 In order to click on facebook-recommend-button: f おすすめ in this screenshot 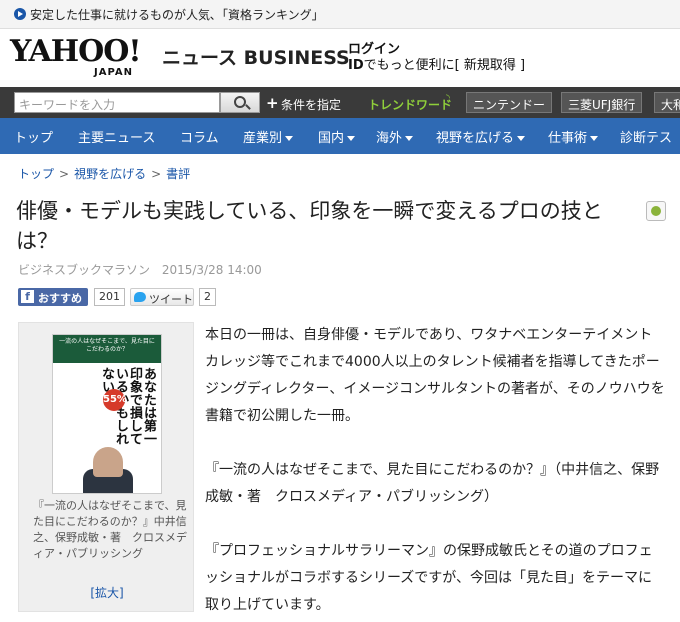, I will do `click(53, 297)`.